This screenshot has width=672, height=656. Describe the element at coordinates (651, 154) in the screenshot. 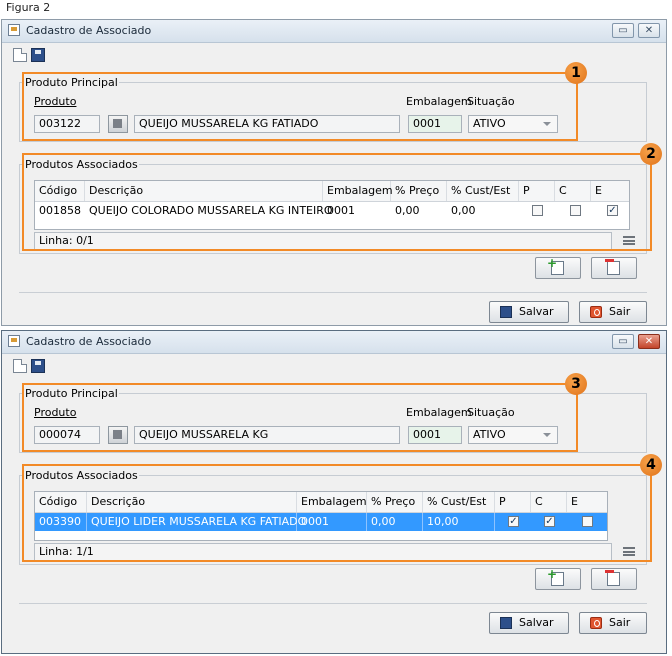

I see `callout-badge-2: 2` at that location.